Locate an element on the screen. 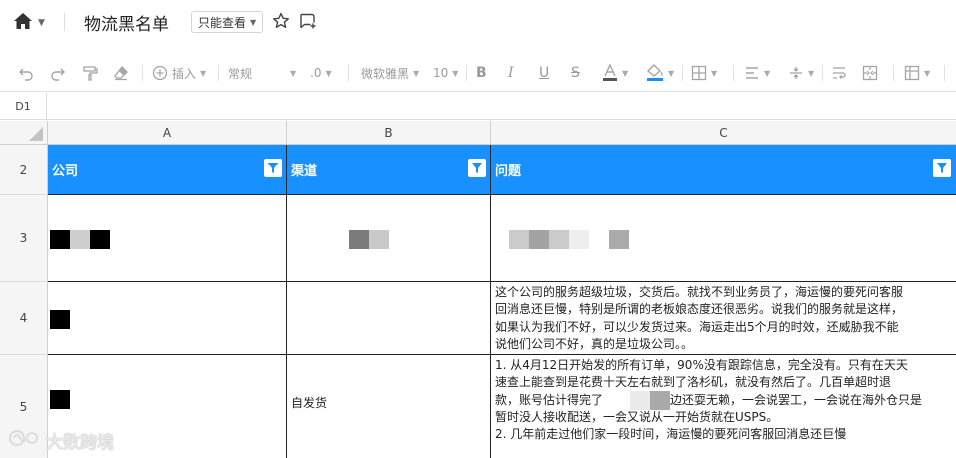 The image size is (956, 458). number-format-select: 常规 ▼ is located at coordinates (262, 73).